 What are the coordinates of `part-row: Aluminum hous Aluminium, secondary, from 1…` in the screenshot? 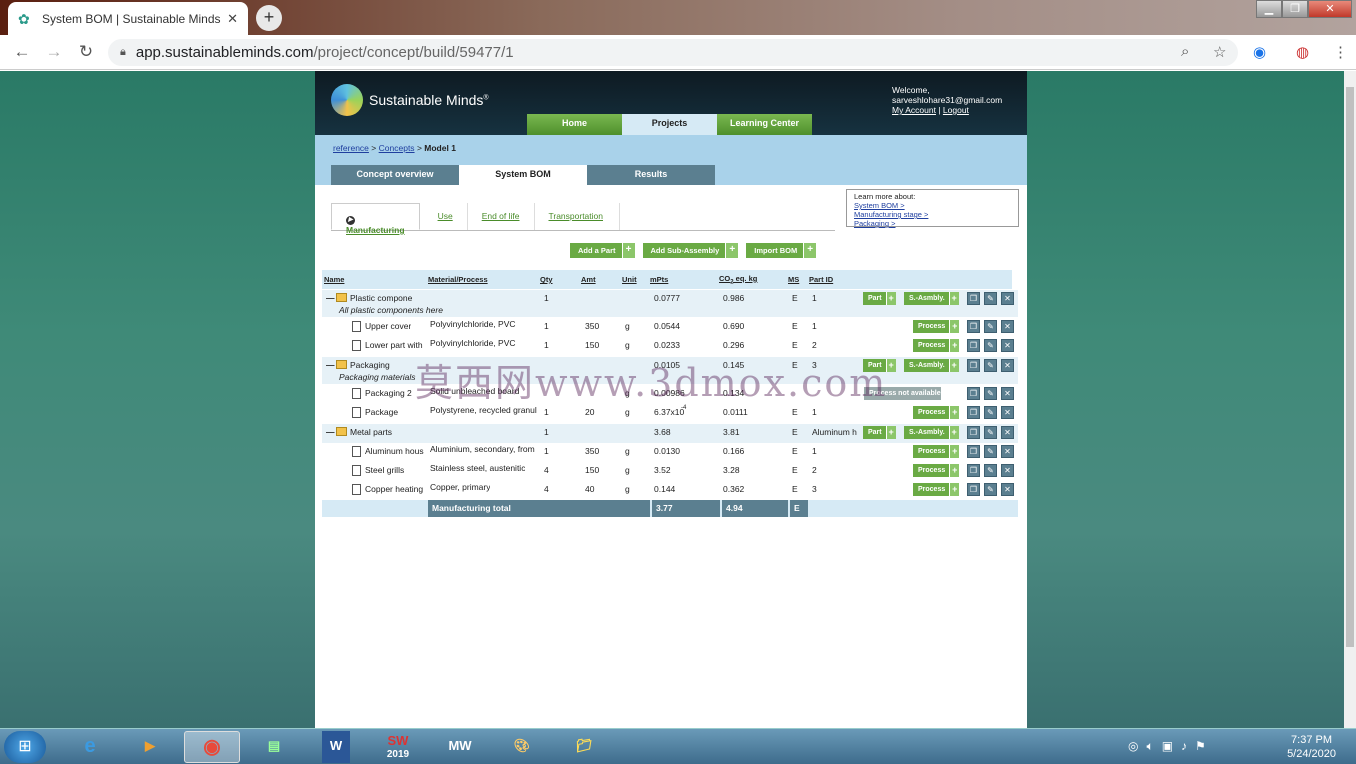 It's located at (670, 452).